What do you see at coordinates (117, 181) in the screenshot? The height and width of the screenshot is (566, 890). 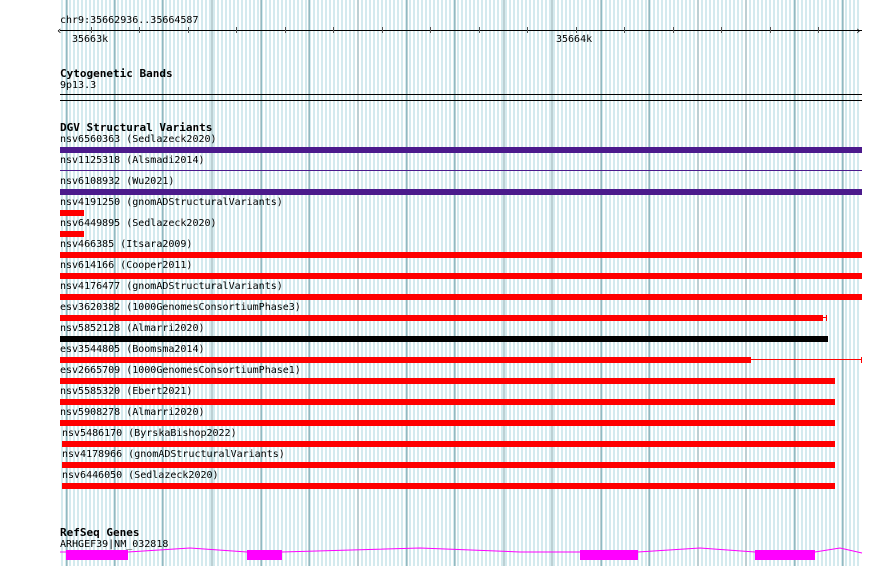 I see `variant-label: nsv6108932 (Wu2021)` at bounding box center [117, 181].